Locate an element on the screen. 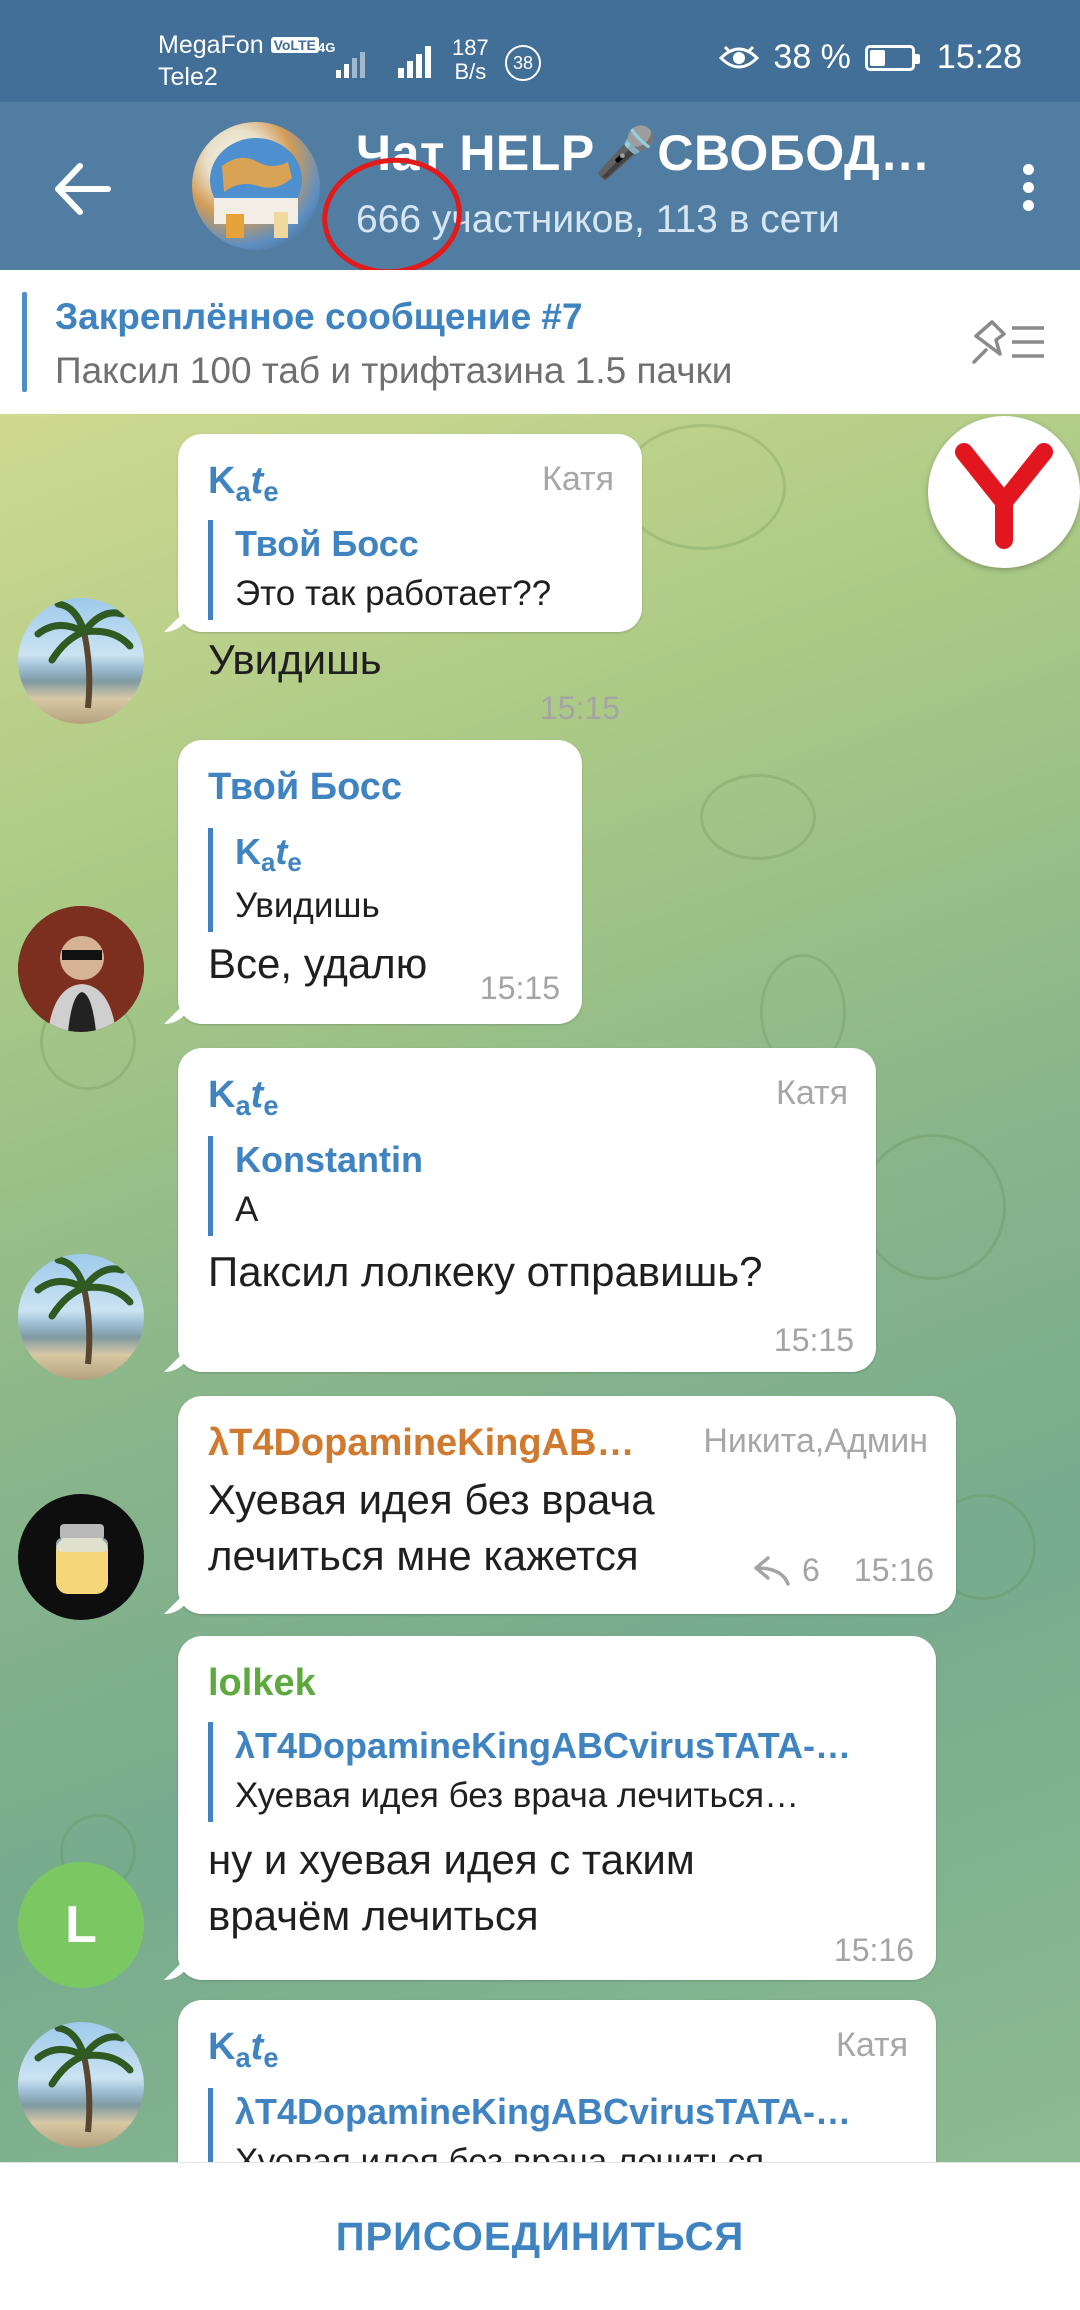 The width and height of the screenshot is (1080, 2310). reply-text: Это так работает?? is located at coordinates (393, 593).